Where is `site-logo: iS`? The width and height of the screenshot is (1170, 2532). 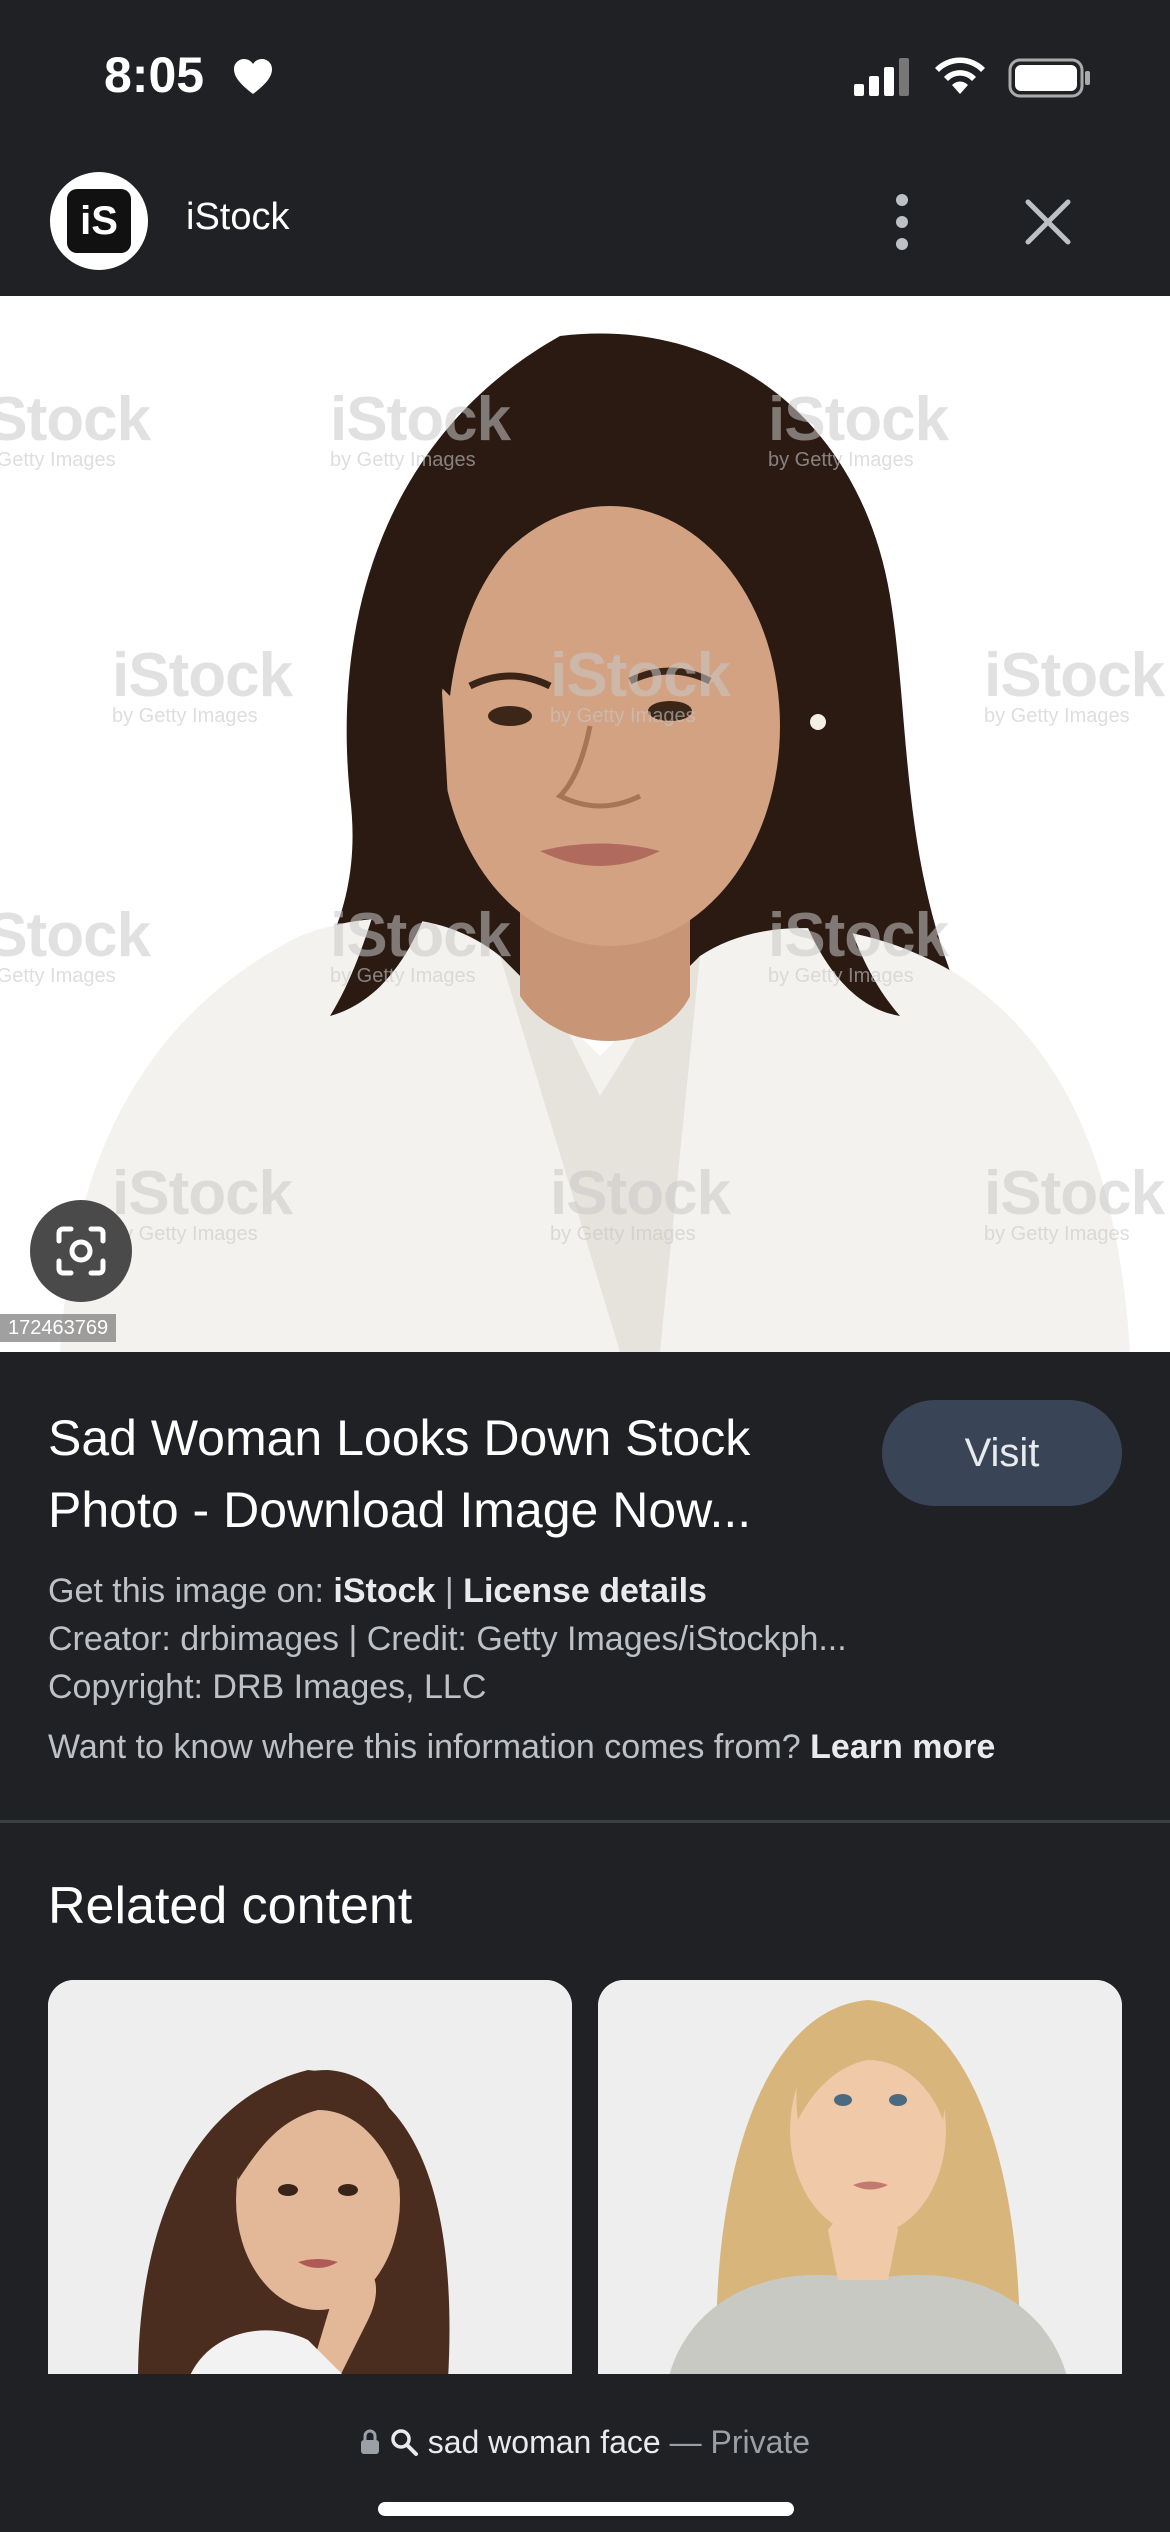 site-logo: iS is located at coordinates (99, 221).